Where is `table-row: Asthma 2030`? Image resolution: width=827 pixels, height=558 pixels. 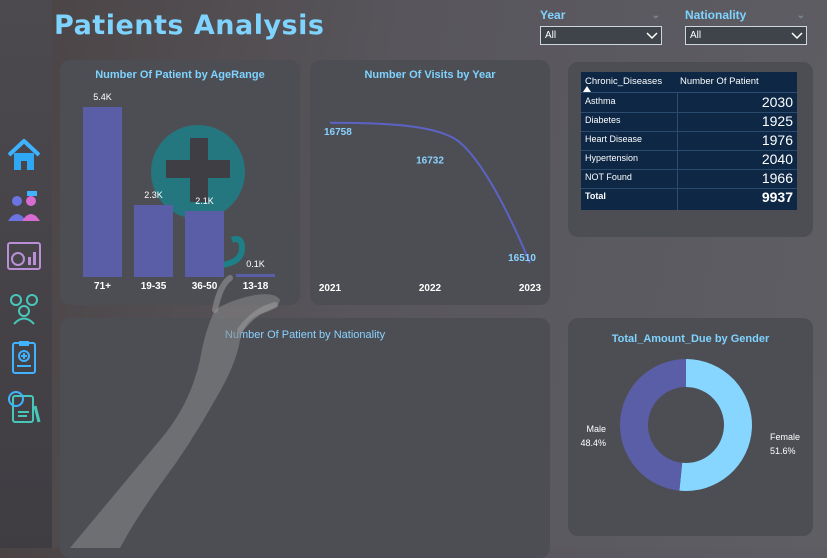
table-row: Asthma 2030 is located at coordinates (689, 103).